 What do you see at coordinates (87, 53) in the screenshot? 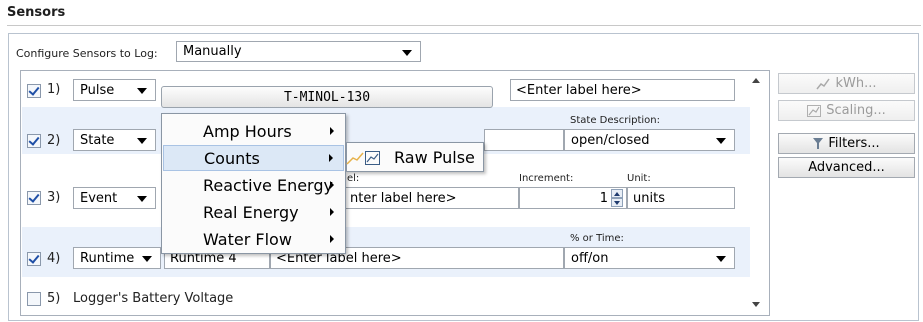
I see `configure-label: Configure Sensors to Log:` at bounding box center [87, 53].